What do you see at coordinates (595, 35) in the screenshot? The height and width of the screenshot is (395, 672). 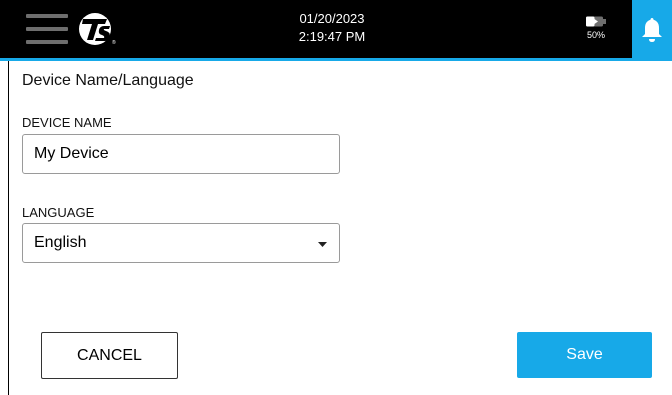 I see `battery-percent: 50%` at bounding box center [595, 35].